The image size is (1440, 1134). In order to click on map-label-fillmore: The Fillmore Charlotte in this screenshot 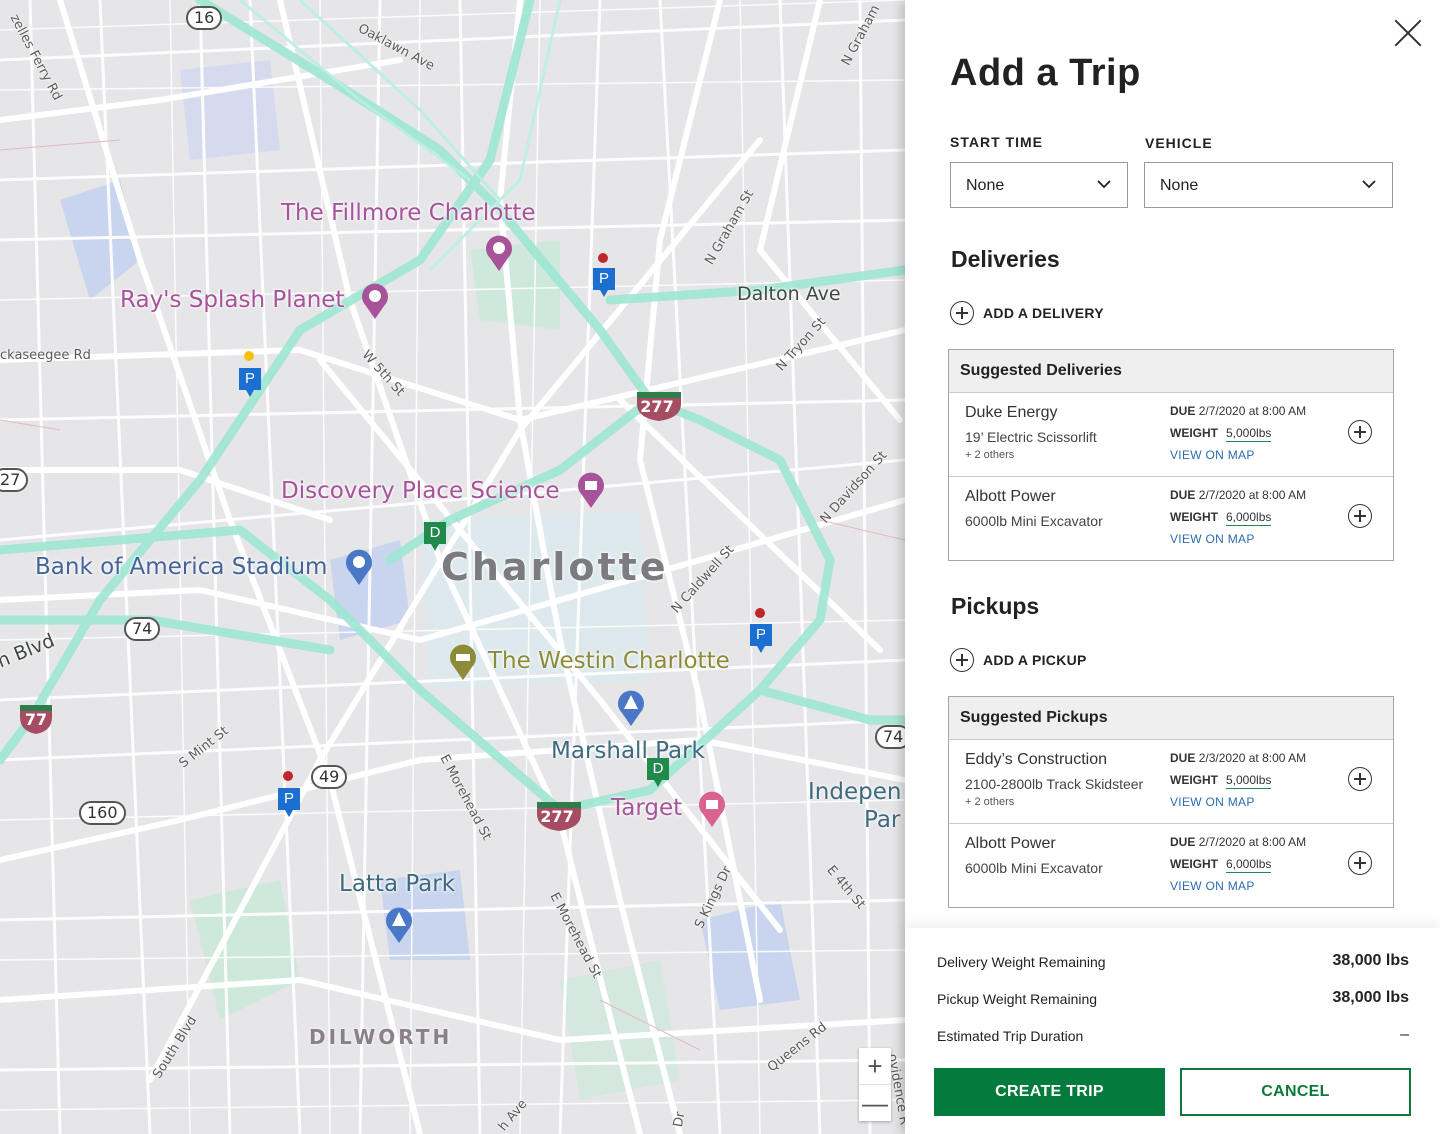, I will do `click(408, 213)`.